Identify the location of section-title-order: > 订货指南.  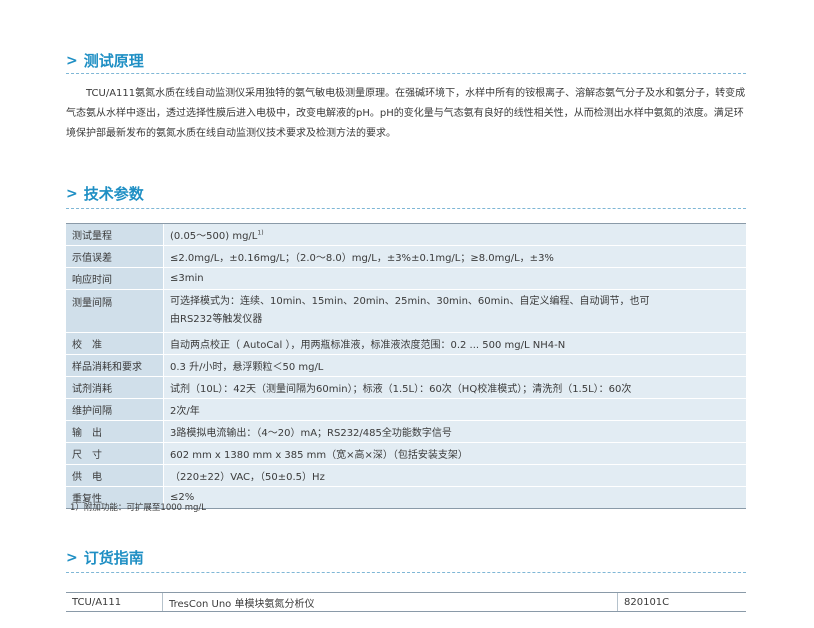
(105, 557).